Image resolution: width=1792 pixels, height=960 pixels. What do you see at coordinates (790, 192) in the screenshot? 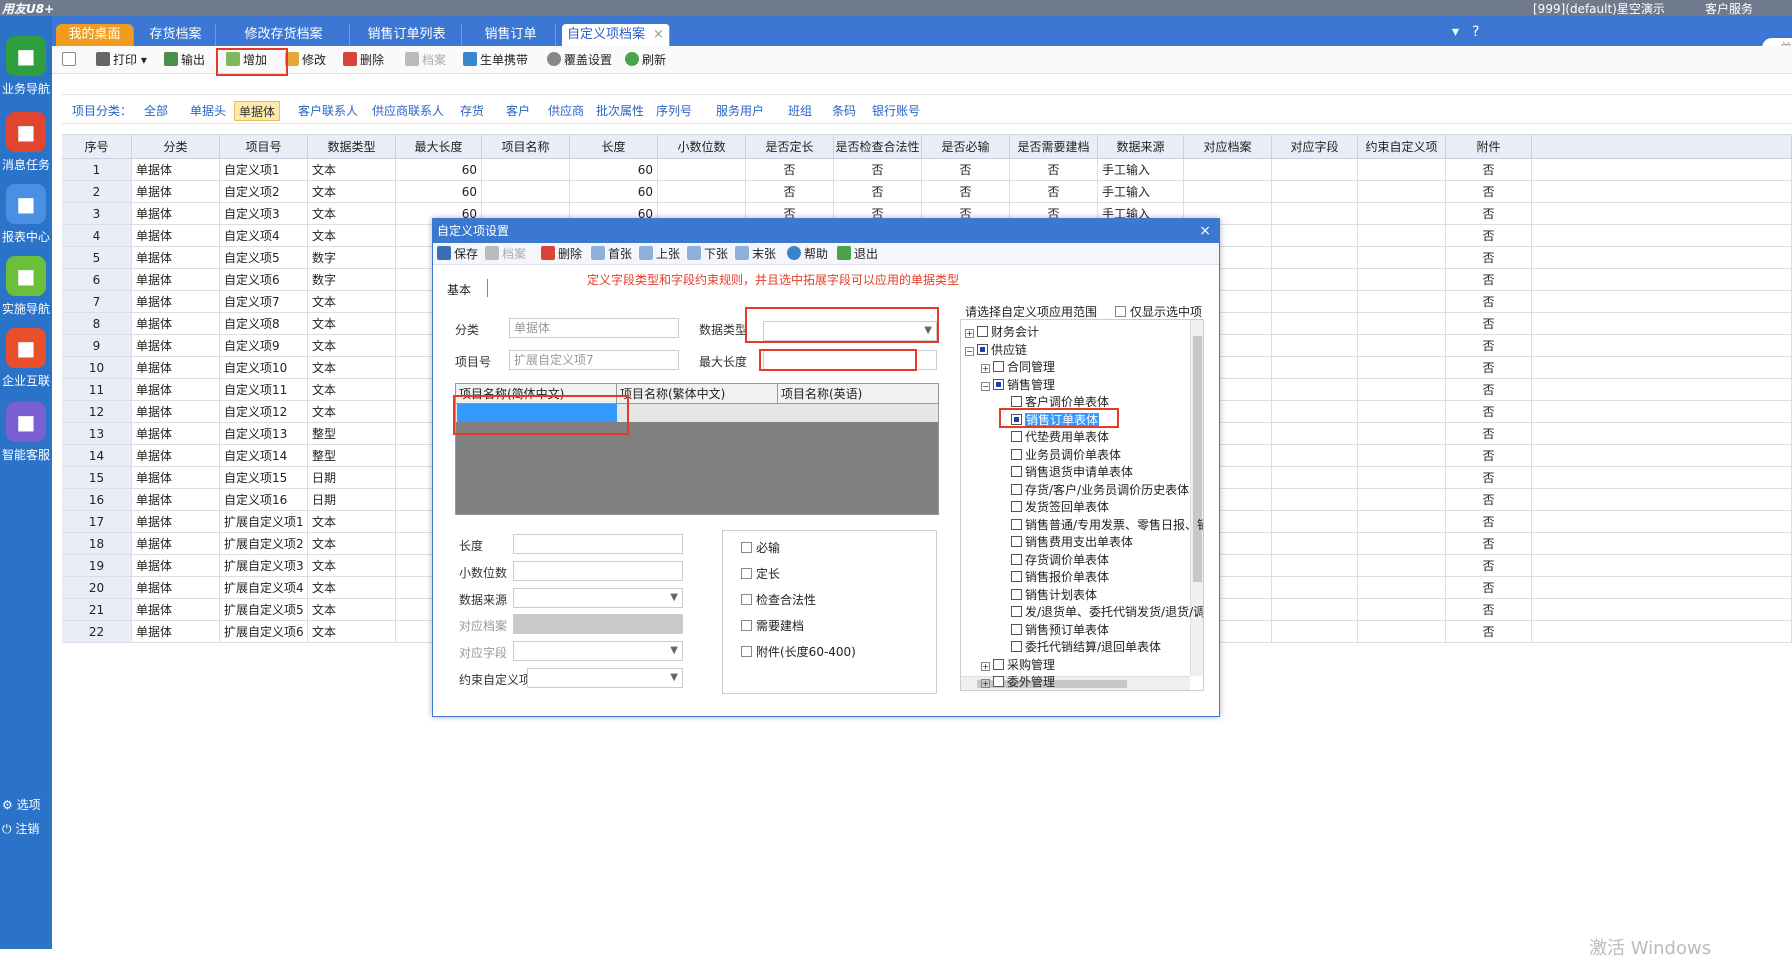
I see `table-cell-fixed: 否` at bounding box center [790, 192].